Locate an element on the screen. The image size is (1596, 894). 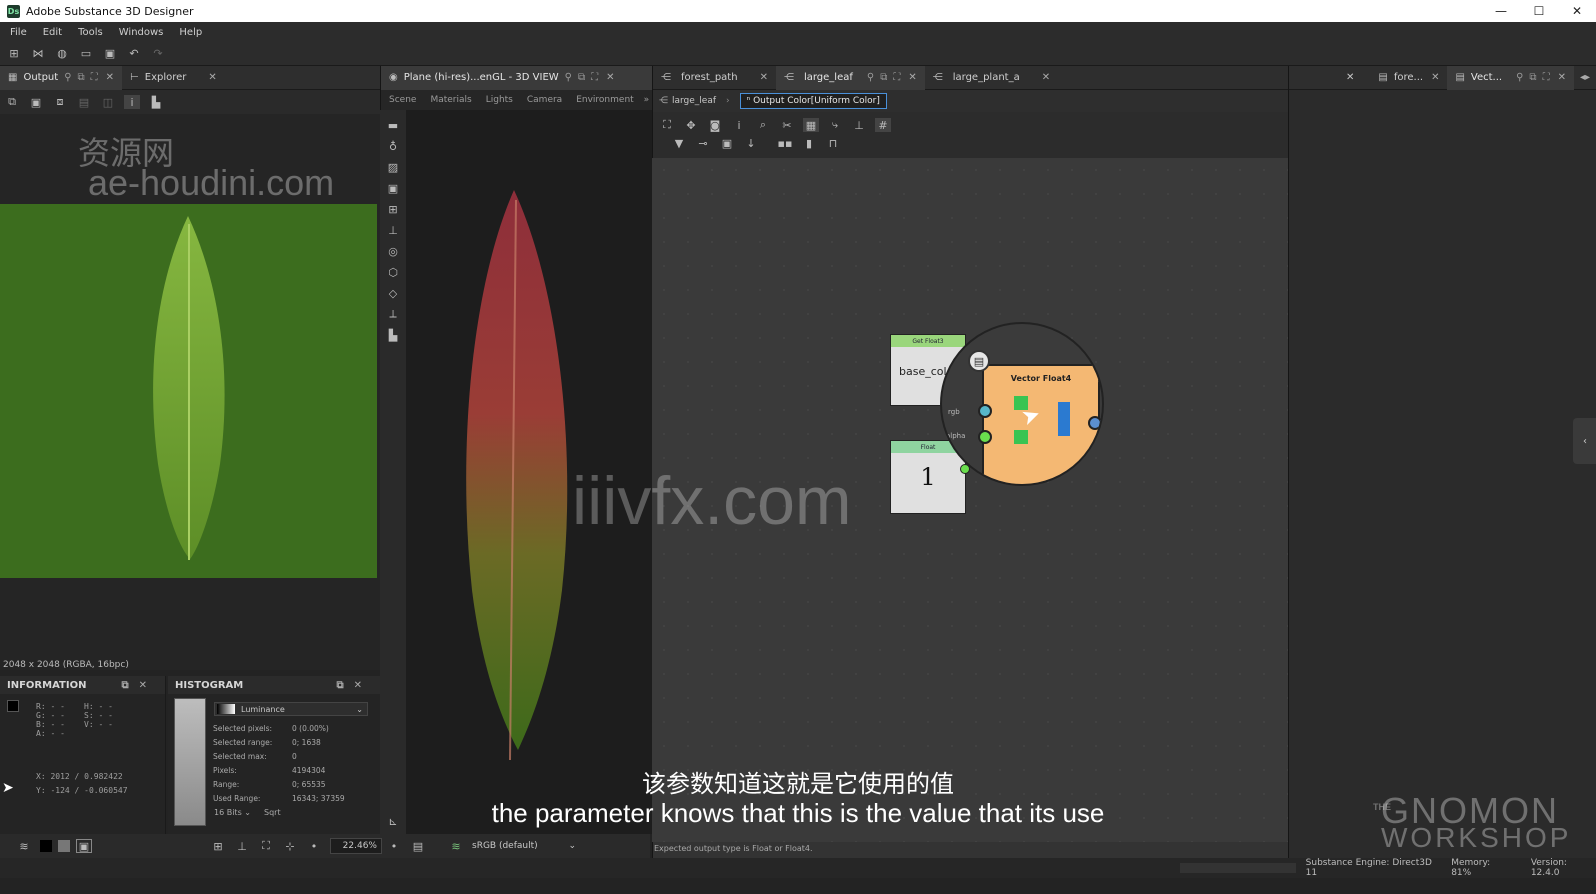
menu-scene: Scene is located at coordinates (402, 100).